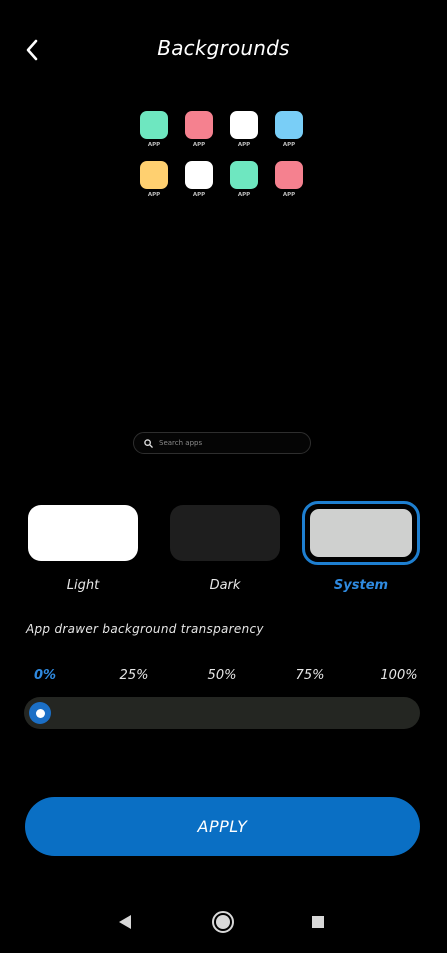 Image resolution: width=447 pixels, height=953 pixels. What do you see at coordinates (310, 675) in the screenshot?
I see `tick-label: 75%` at bounding box center [310, 675].